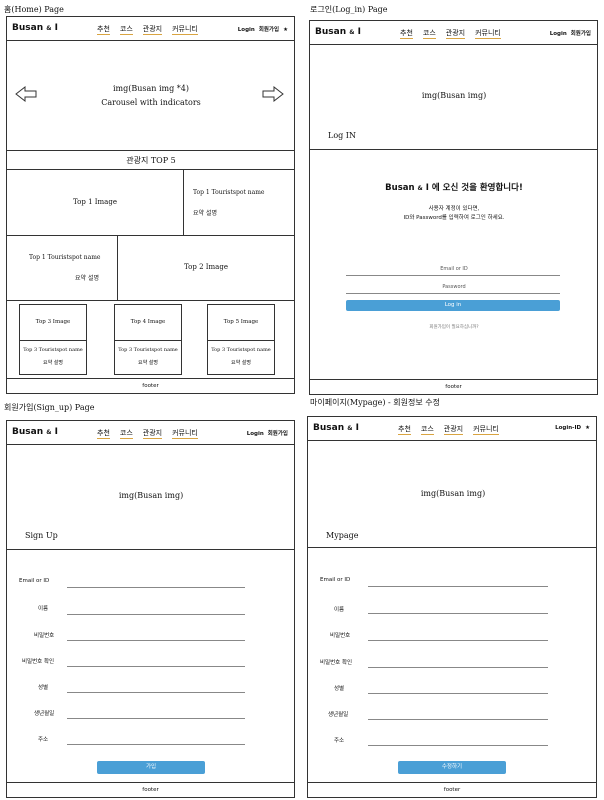 This screenshot has width=604, height=800. Describe the element at coordinates (228, 192) in the screenshot. I see `top1-name: Top 1 Touristspot name` at that location.